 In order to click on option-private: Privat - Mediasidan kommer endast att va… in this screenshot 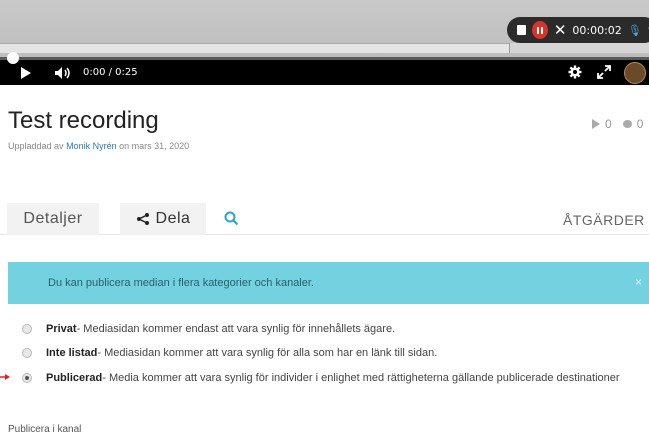, I will do `click(208, 329)`.